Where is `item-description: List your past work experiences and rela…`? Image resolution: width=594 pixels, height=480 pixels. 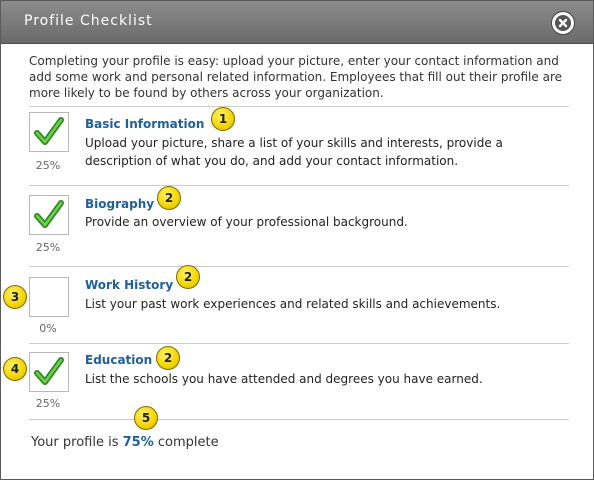 item-description: List your past work experiences and rela… is located at coordinates (293, 304).